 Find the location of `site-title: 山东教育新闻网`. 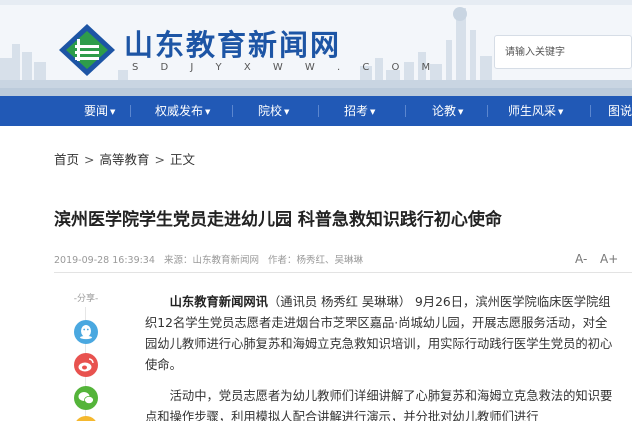

site-title: 山东教育新闻网 is located at coordinates (232, 43).